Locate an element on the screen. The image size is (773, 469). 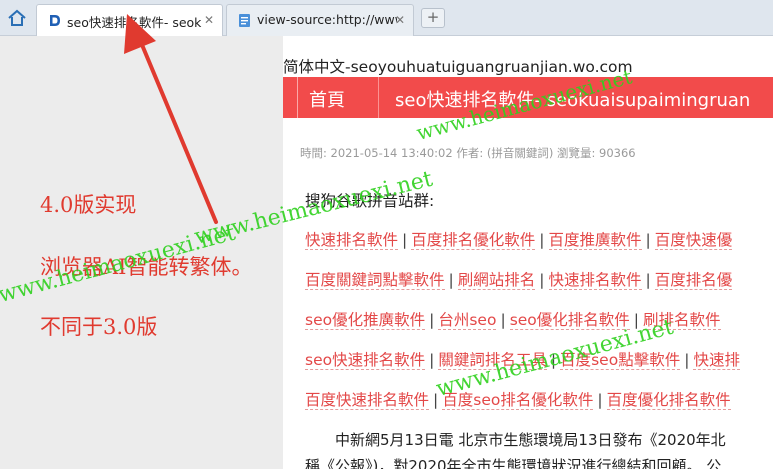
new-tab-button: + is located at coordinates (433, 18).